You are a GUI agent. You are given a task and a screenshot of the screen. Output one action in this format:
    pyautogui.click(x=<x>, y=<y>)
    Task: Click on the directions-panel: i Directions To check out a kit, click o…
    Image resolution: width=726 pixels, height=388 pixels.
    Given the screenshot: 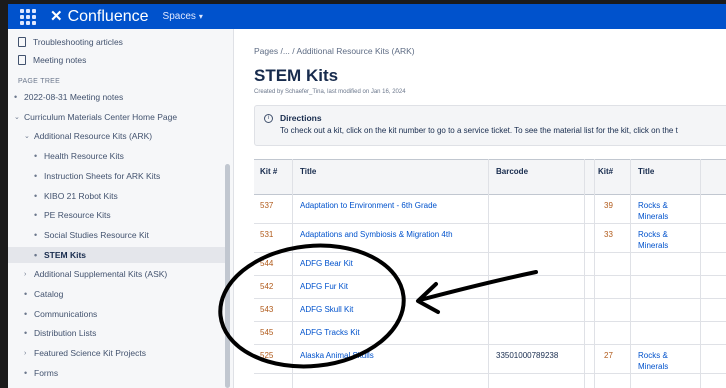 What is the action you would take?
    pyautogui.click(x=490, y=125)
    